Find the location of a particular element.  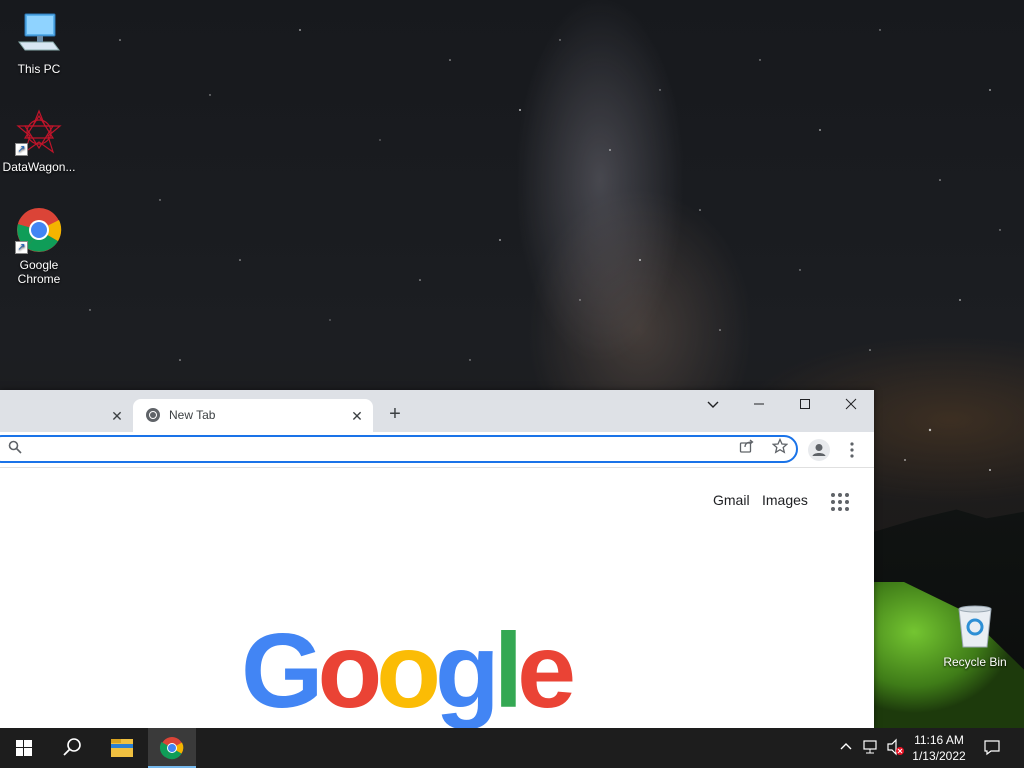

taskbar: 11:16 AM 1/13/2022 is located at coordinates (512, 748).